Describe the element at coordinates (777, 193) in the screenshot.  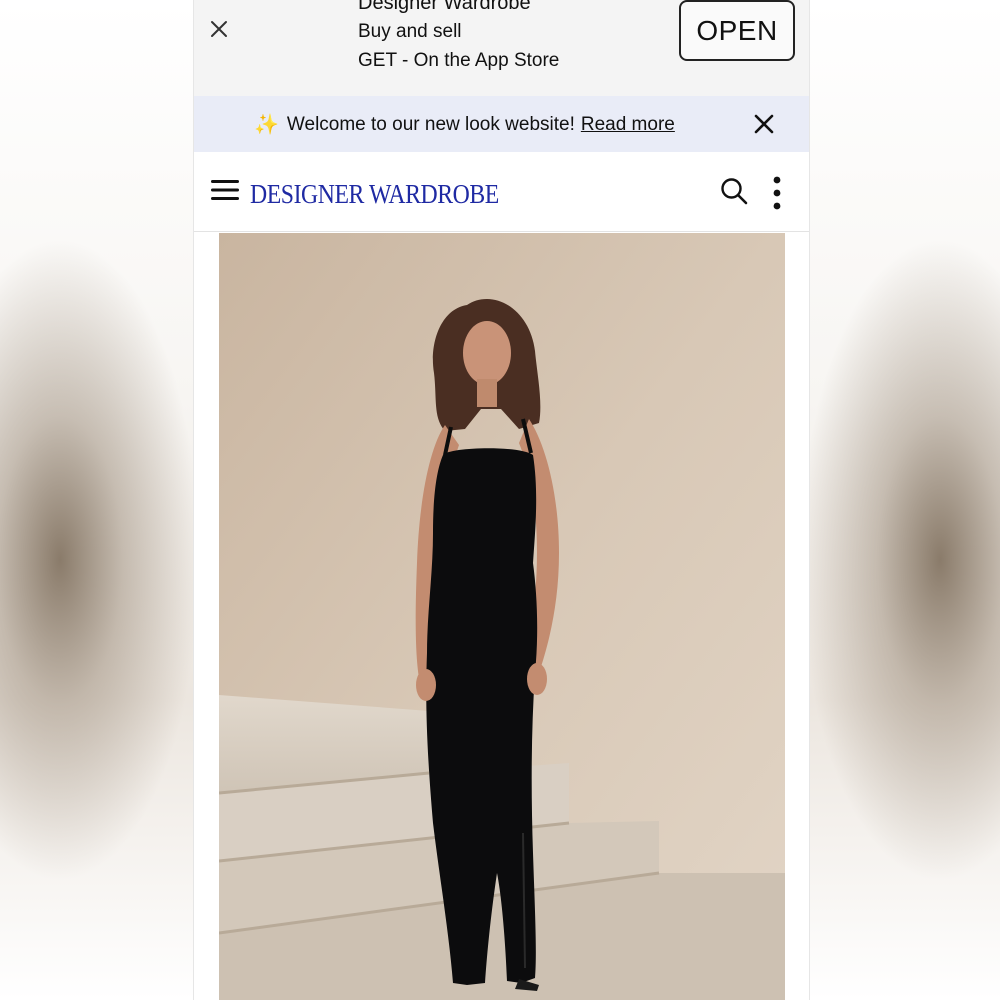
I see `more-vertical-icon` at that location.